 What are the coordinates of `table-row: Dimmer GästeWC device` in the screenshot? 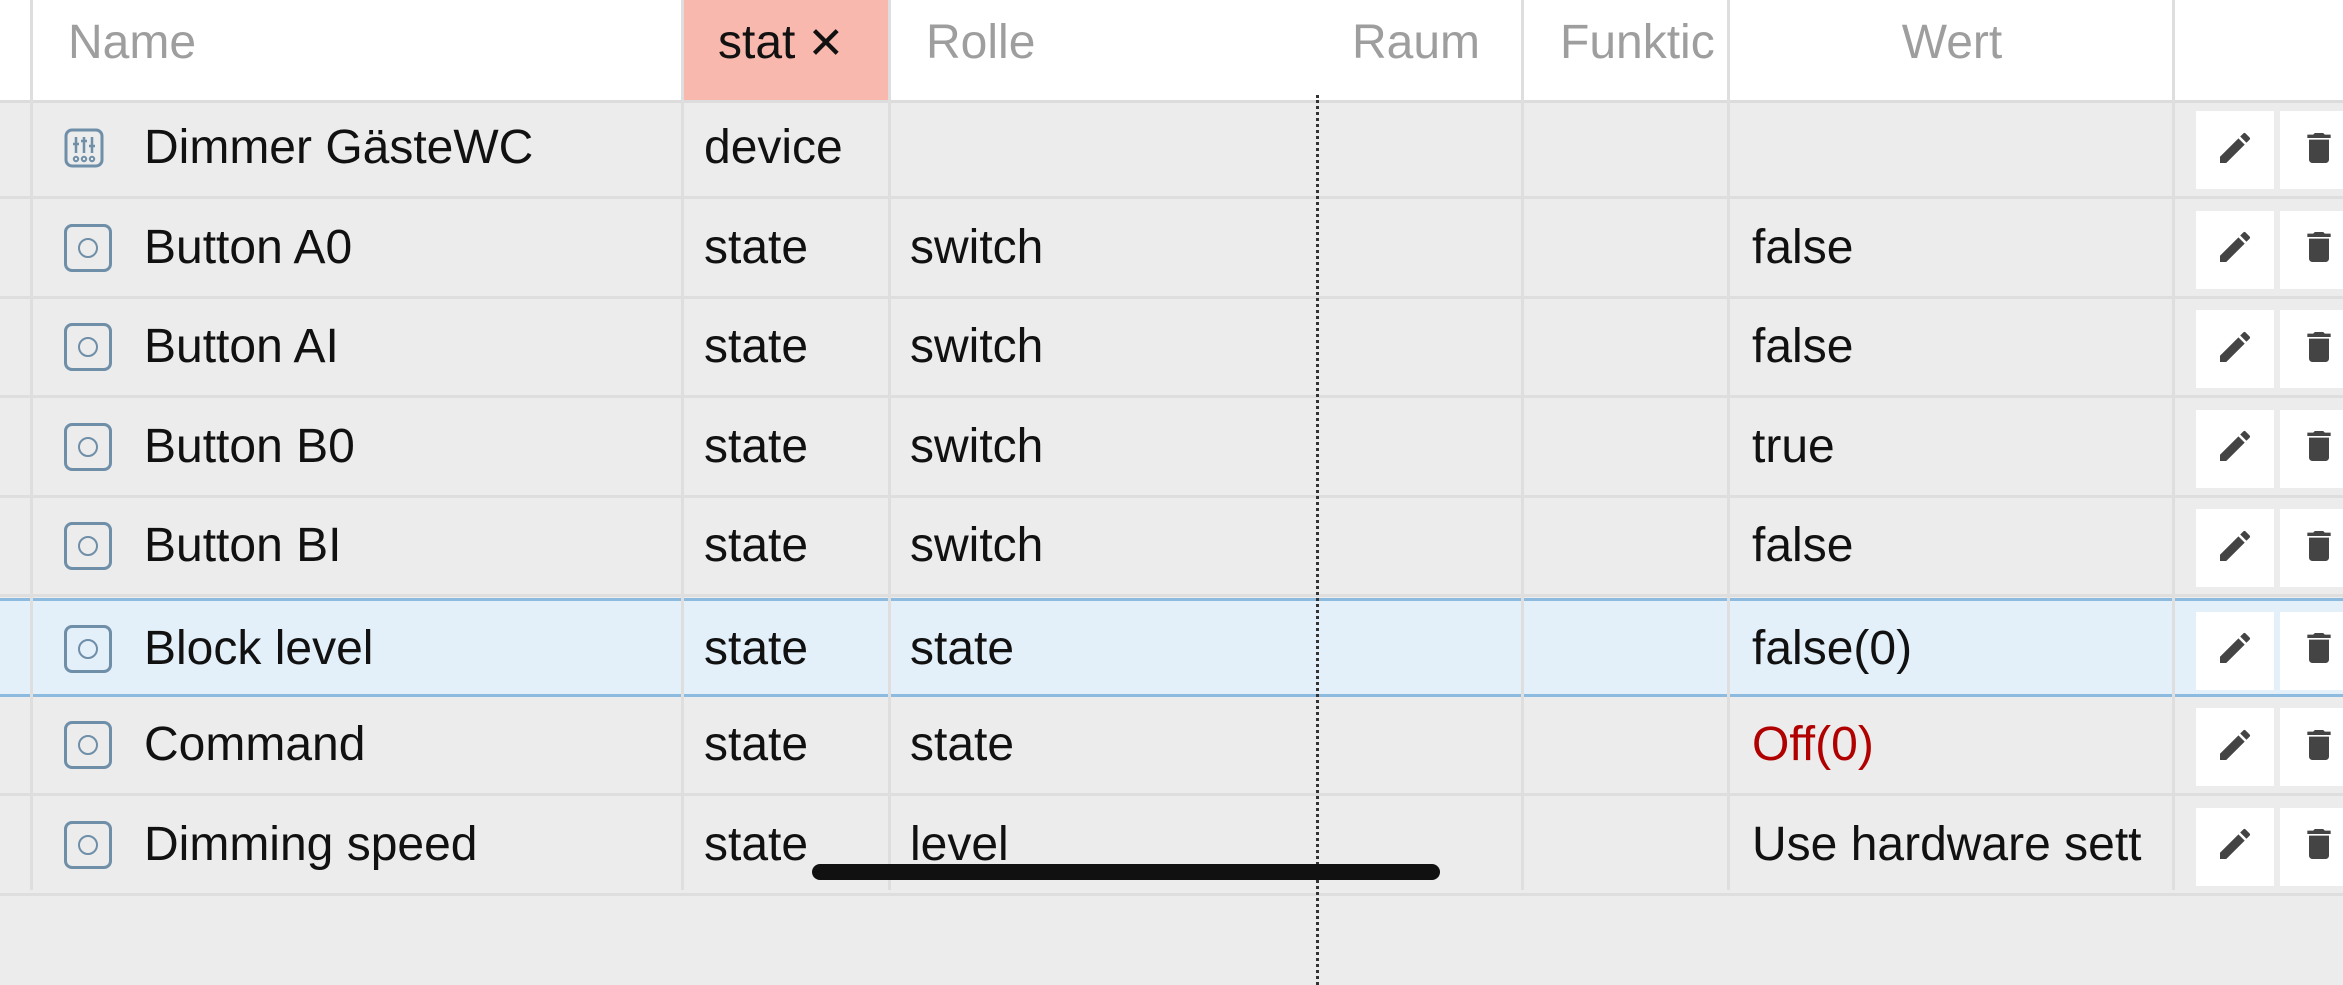 It's located at (1171, 149).